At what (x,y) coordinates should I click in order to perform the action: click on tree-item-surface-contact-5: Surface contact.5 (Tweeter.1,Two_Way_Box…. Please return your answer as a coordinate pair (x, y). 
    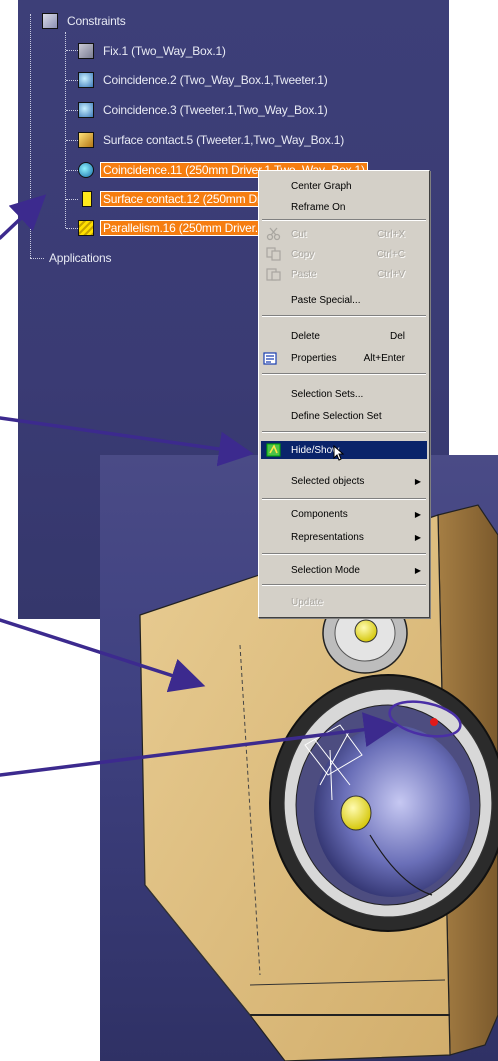
    Looking at the image, I should click on (212, 140).